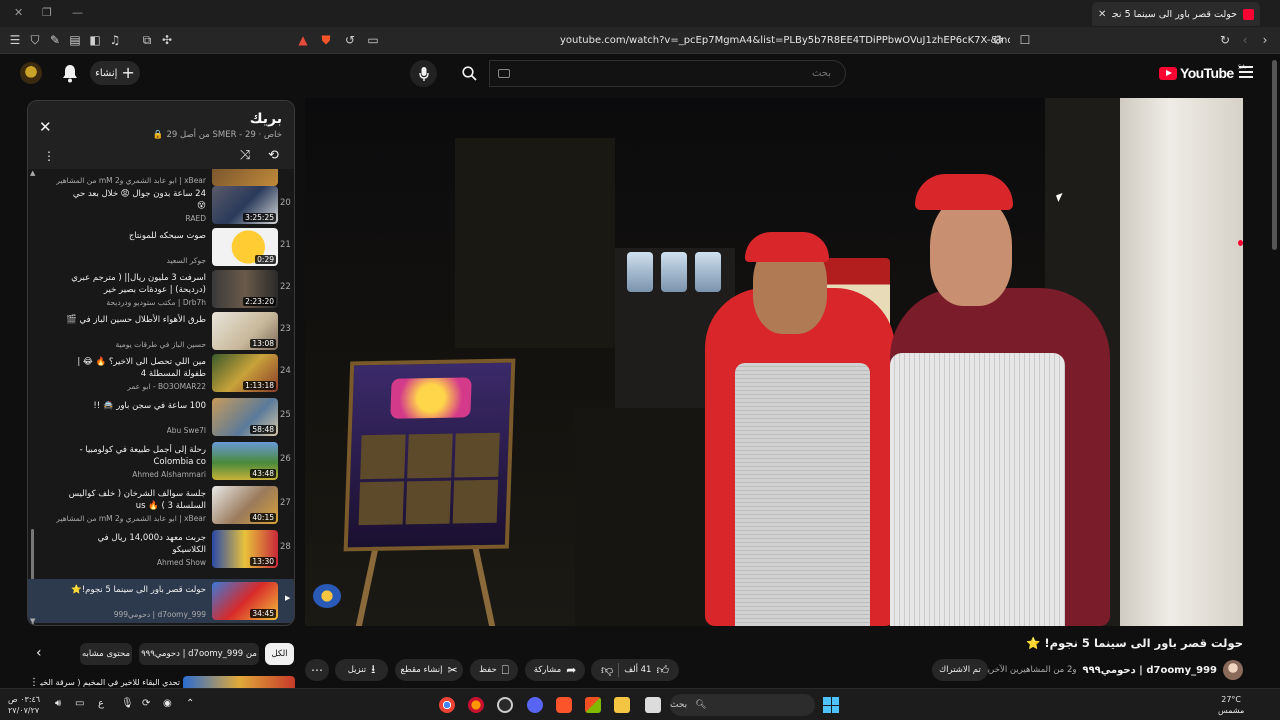 The image size is (1280, 720). Describe the element at coordinates (127, 703) in the screenshot. I see `microphone-icon: 🎙︎` at that location.